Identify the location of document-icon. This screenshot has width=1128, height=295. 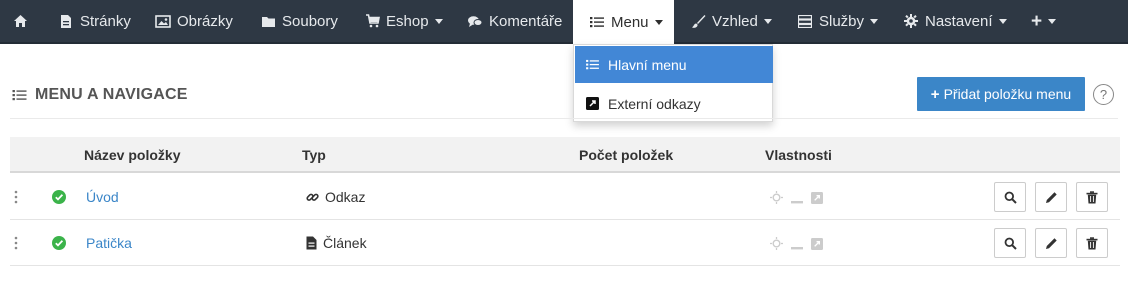
(311, 243).